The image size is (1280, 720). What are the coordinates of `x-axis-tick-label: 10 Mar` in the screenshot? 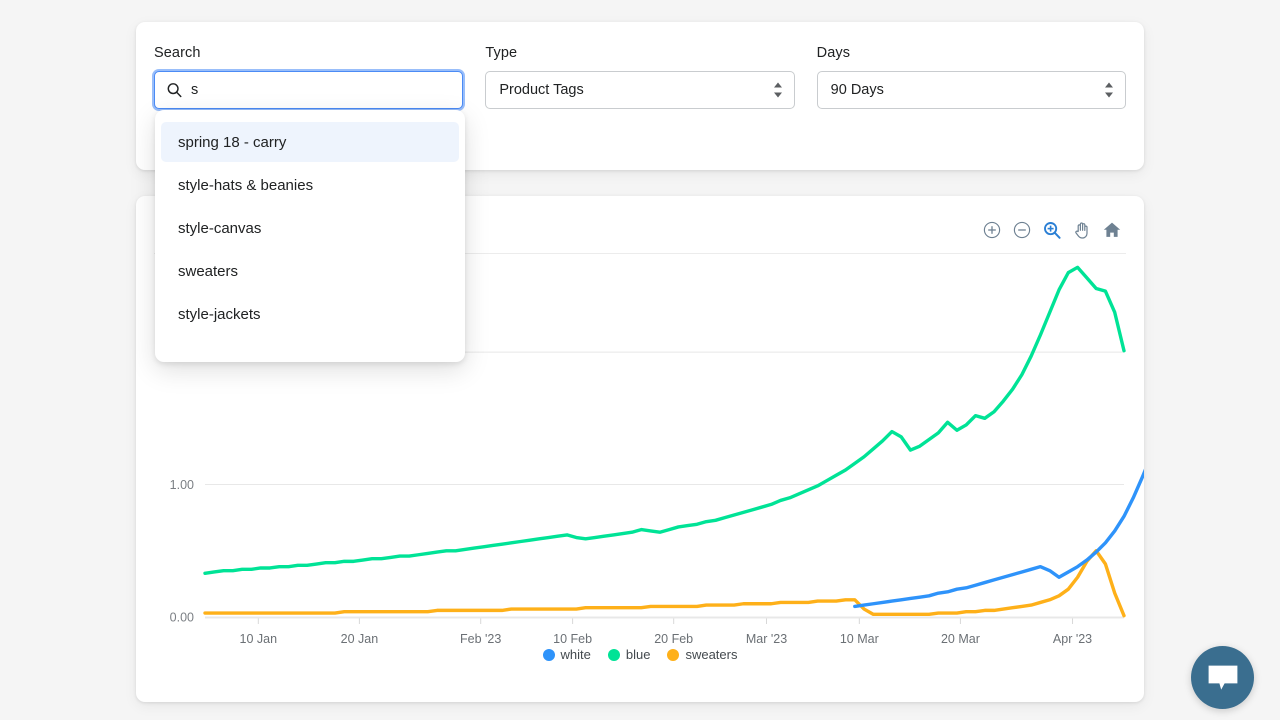 It's located at (859, 639).